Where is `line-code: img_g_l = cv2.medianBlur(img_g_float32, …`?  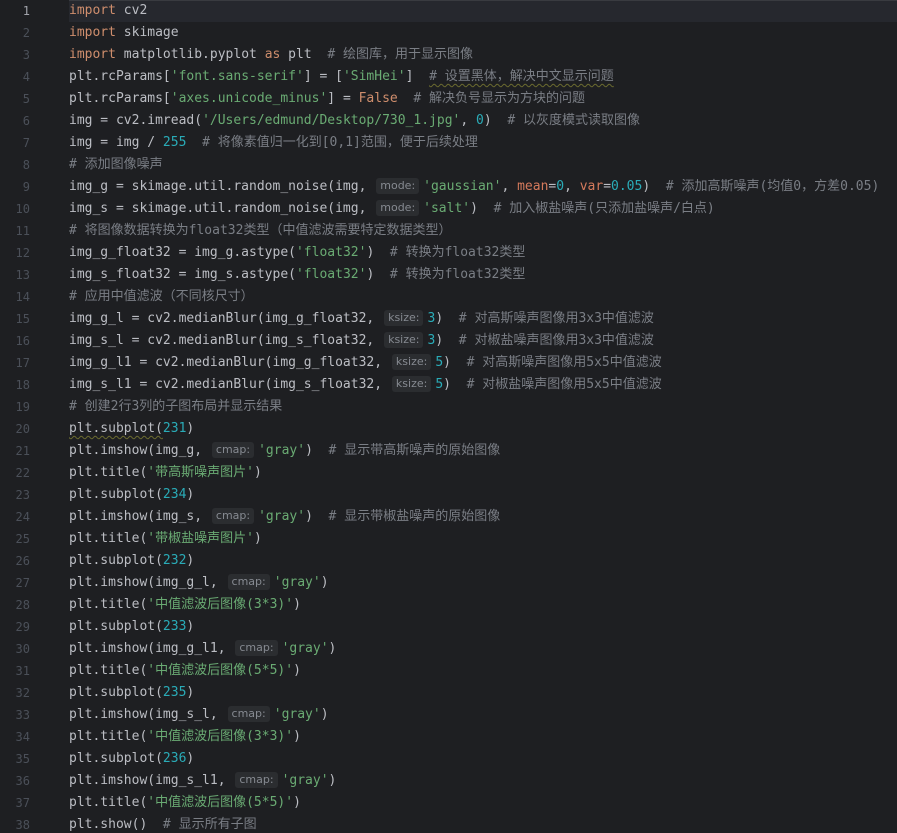 line-code: img_g_l = cv2.medianBlur(img_g_float32, … is located at coordinates (483, 319).